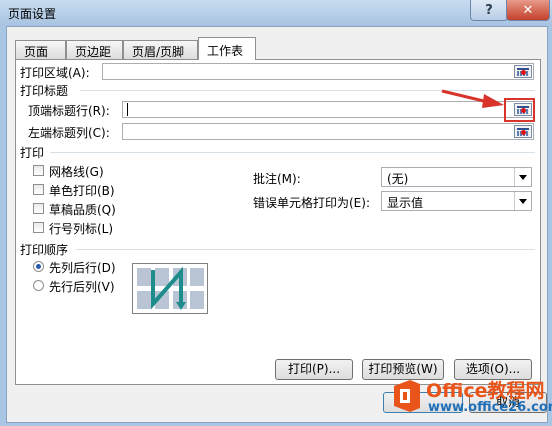 This screenshot has height=426, width=552. Describe the element at coordinates (490, 407) in the screenshot. I see `watermark-url: www.office26.com` at that location.